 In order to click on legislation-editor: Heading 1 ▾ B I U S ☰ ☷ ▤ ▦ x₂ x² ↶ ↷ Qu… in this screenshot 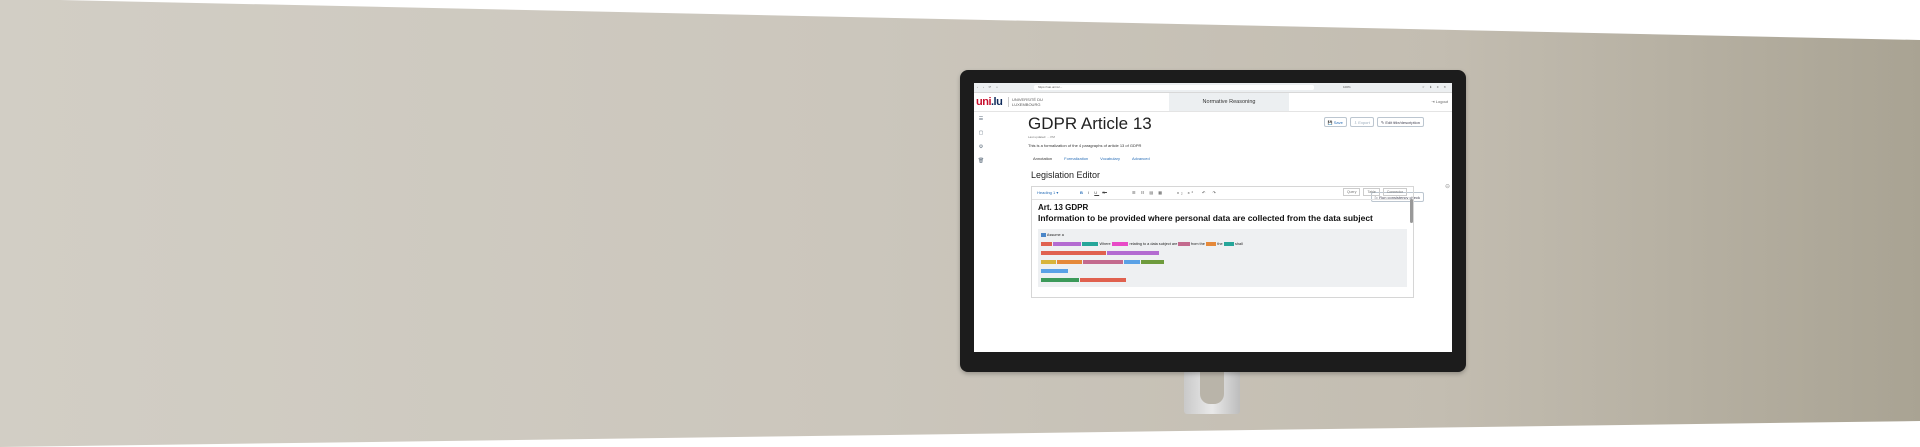, I will do `click(1222, 242)`.